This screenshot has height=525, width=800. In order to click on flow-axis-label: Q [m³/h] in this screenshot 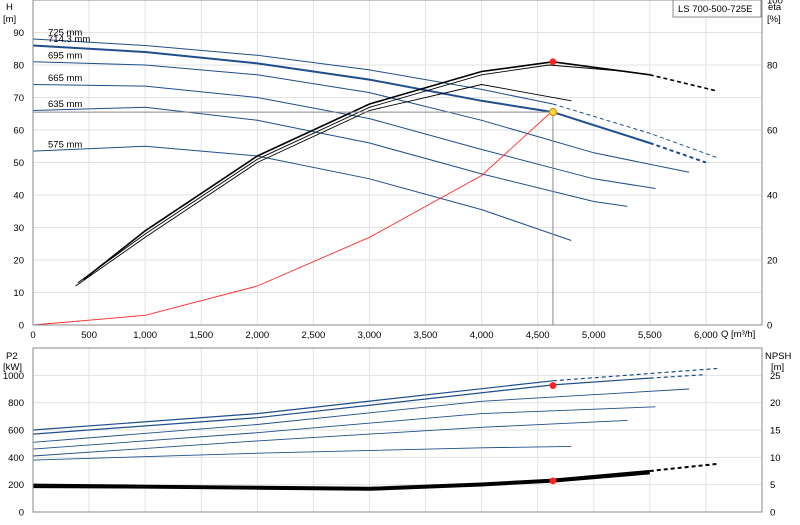, I will do `click(738, 334)`.